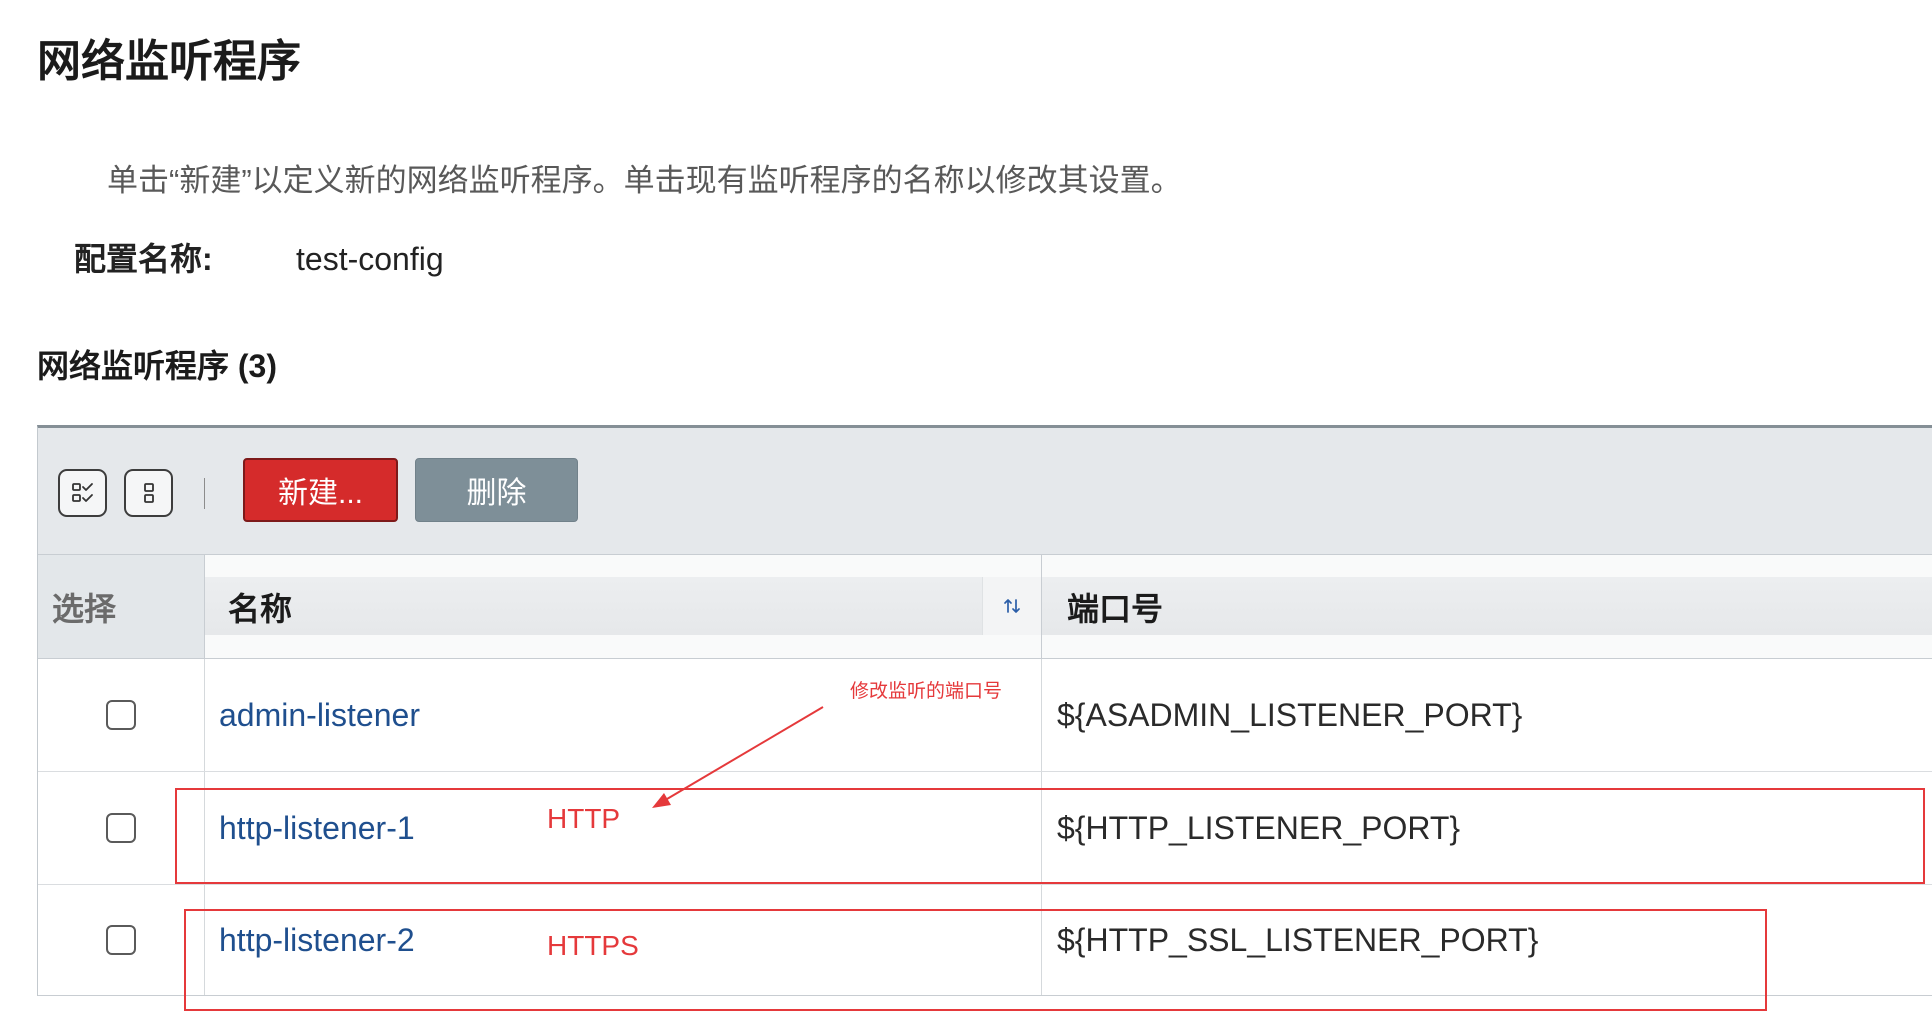  I want to click on table-header-row: 选择 名称 端口号, so click(985, 607).